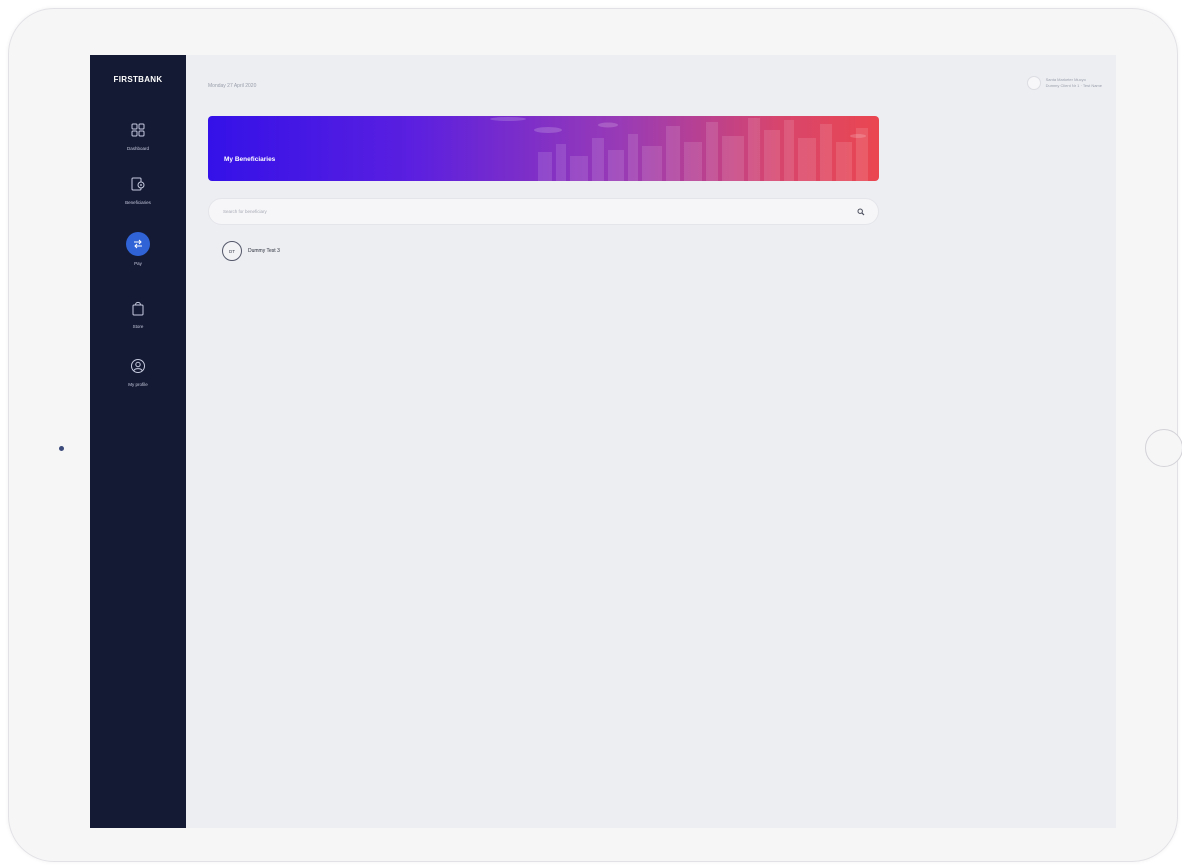  I want to click on beneficiaries-card-icon, so click(138, 184).